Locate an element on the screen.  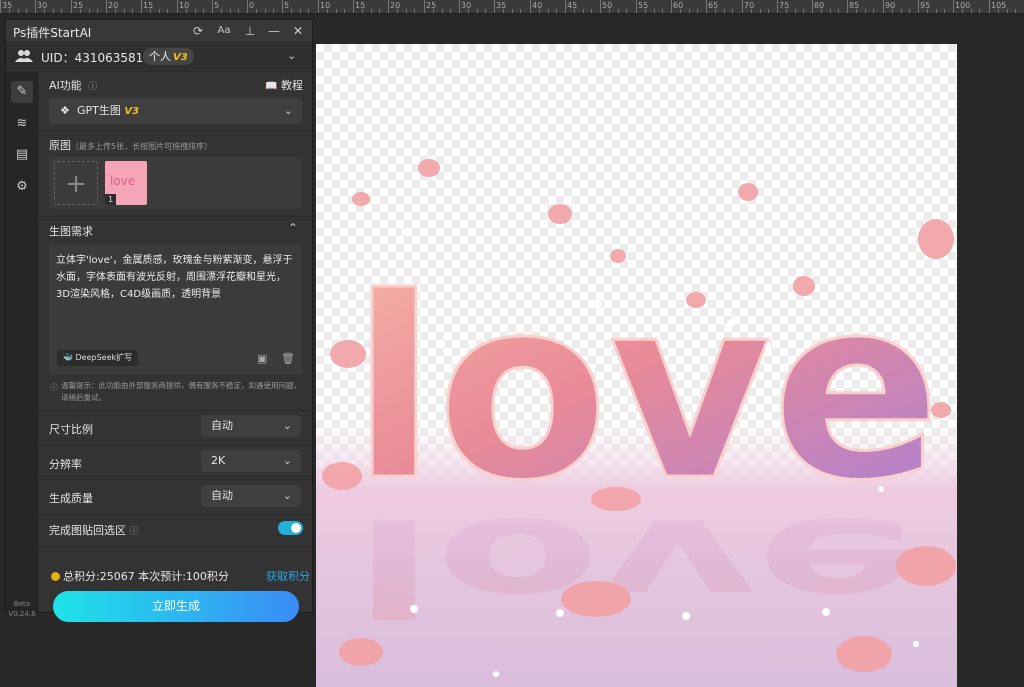
tutorial-link: 📖 教程 is located at coordinates (284, 85).